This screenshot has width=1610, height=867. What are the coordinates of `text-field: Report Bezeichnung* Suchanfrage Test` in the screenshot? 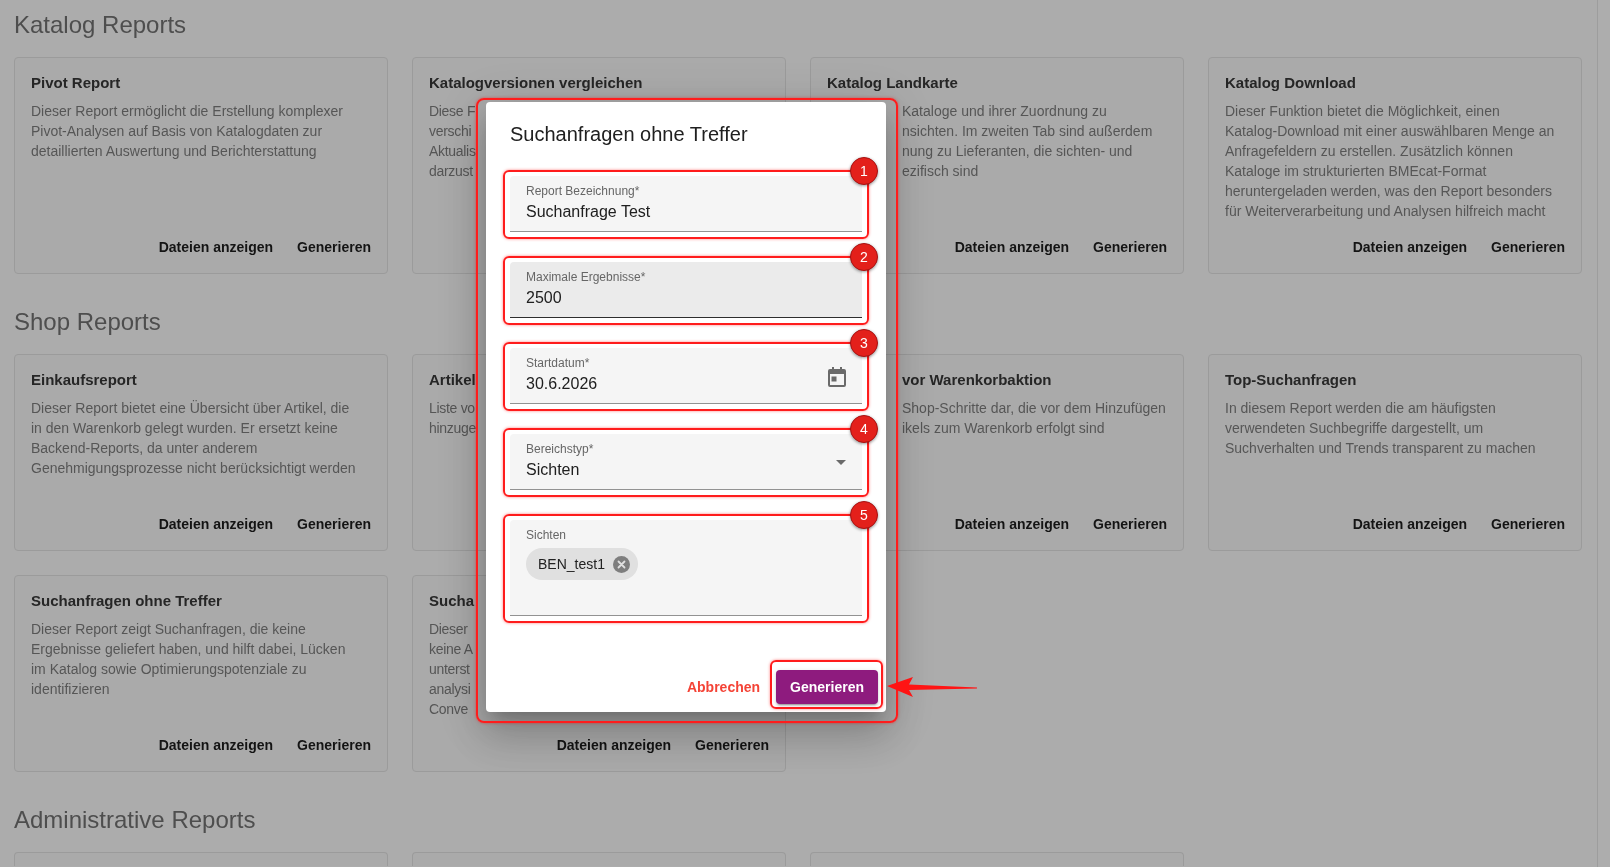 It's located at (686, 204).